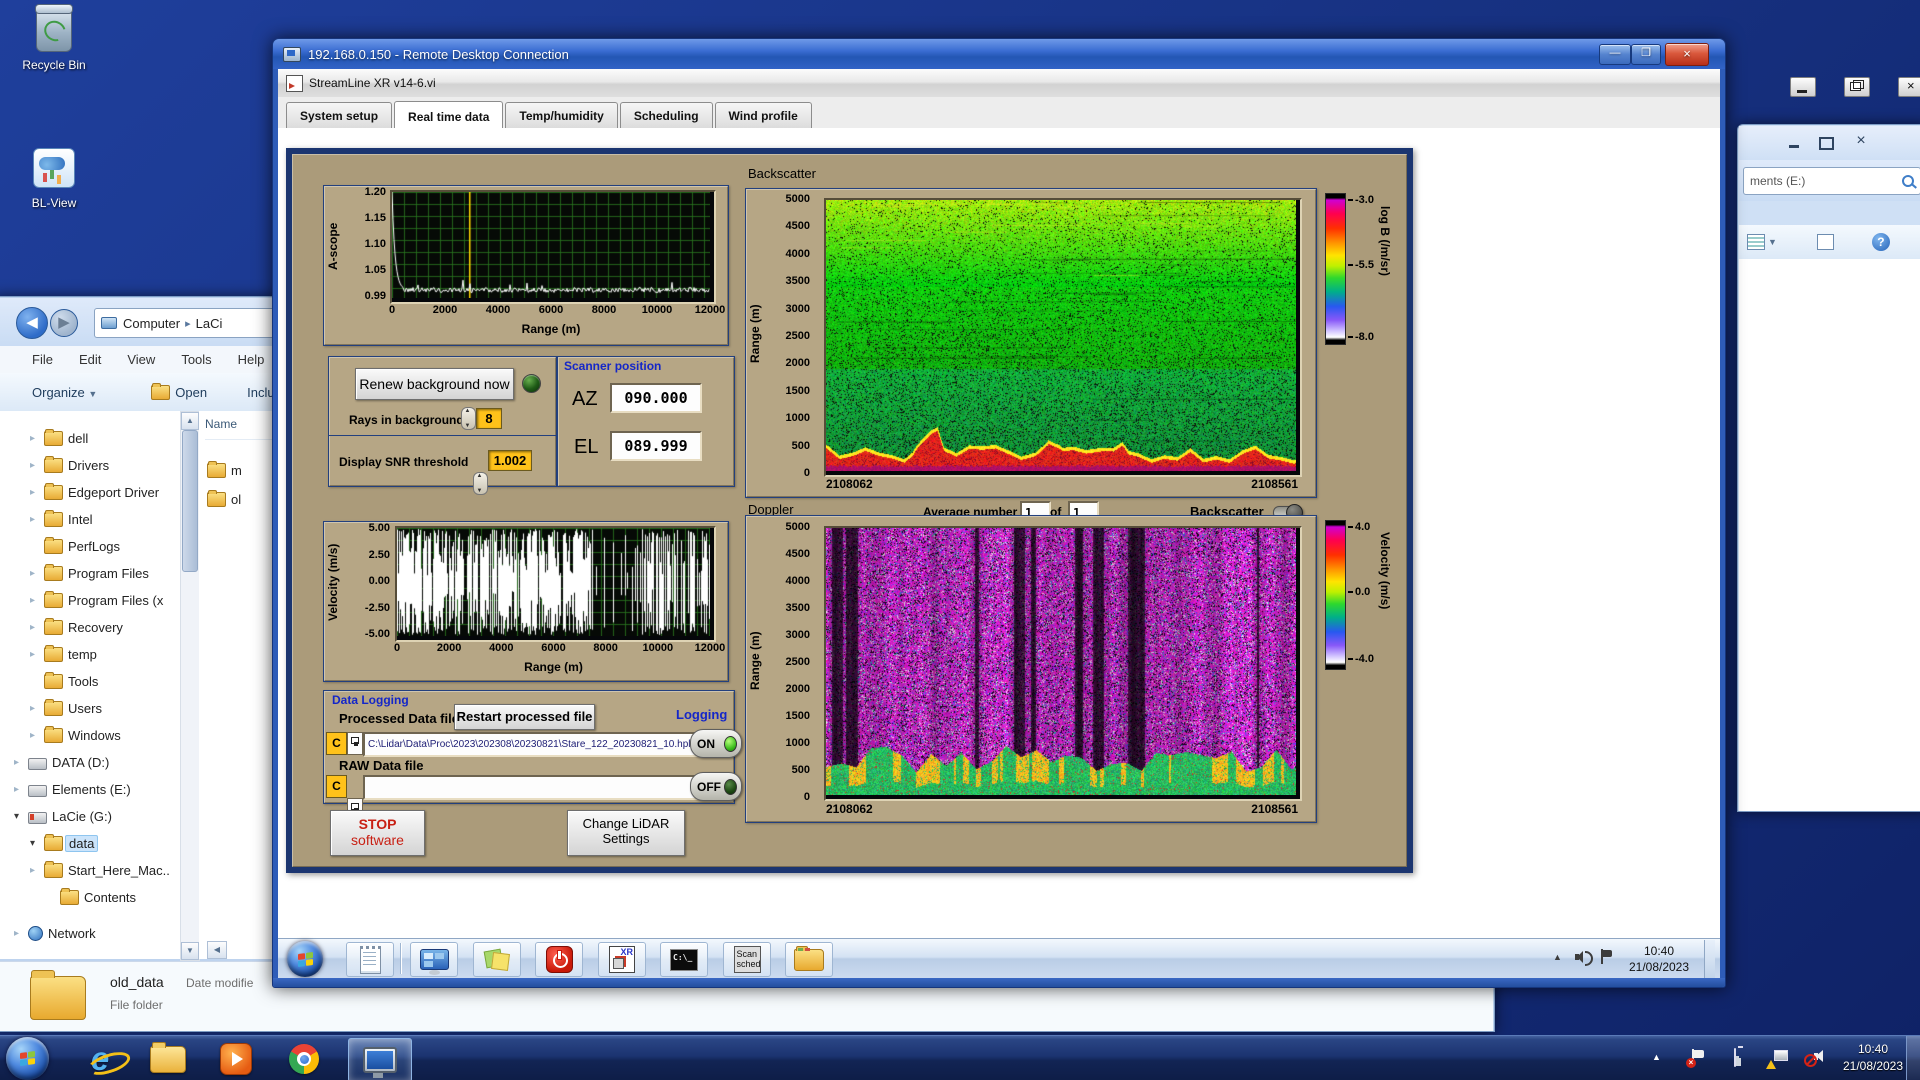 This screenshot has width=1920, height=1080. I want to click on taskbar-button-sticky-notes, so click(497, 959).